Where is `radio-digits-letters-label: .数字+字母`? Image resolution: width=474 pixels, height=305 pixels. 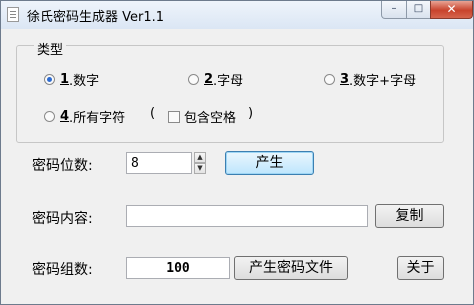
radio-digits-letters-label: .数字+字母 is located at coordinates (383, 81).